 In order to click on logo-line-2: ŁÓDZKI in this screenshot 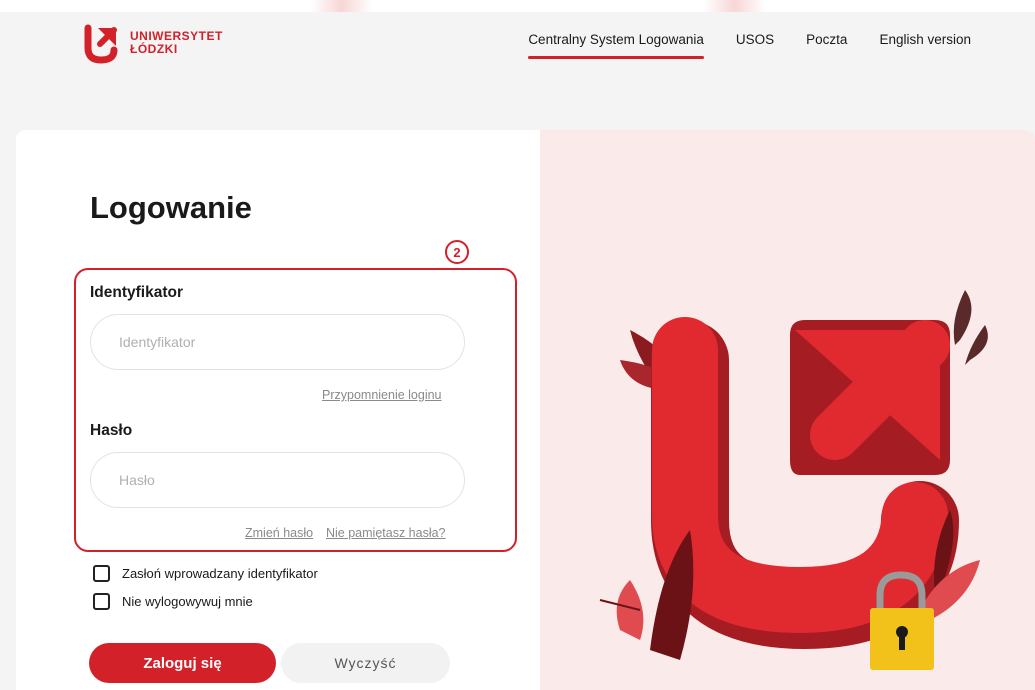, I will do `click(154, 49)`.